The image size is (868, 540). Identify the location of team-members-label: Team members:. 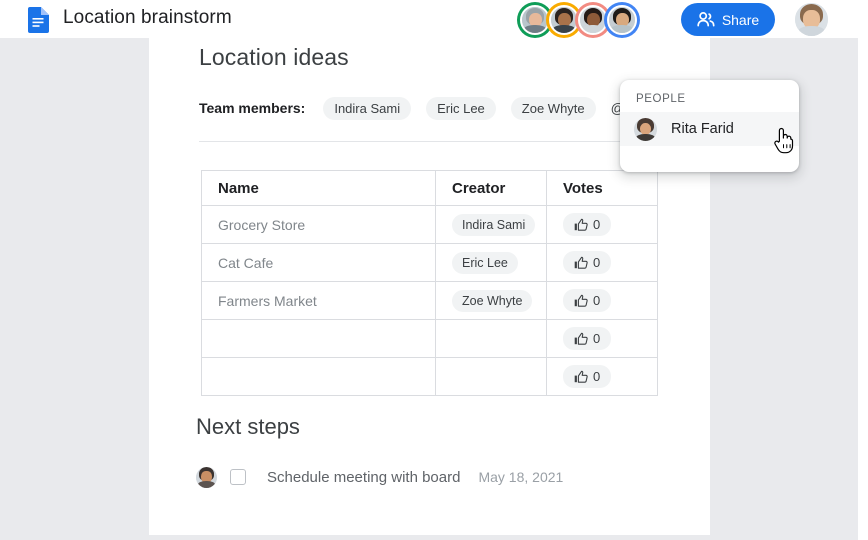
(252, 108).